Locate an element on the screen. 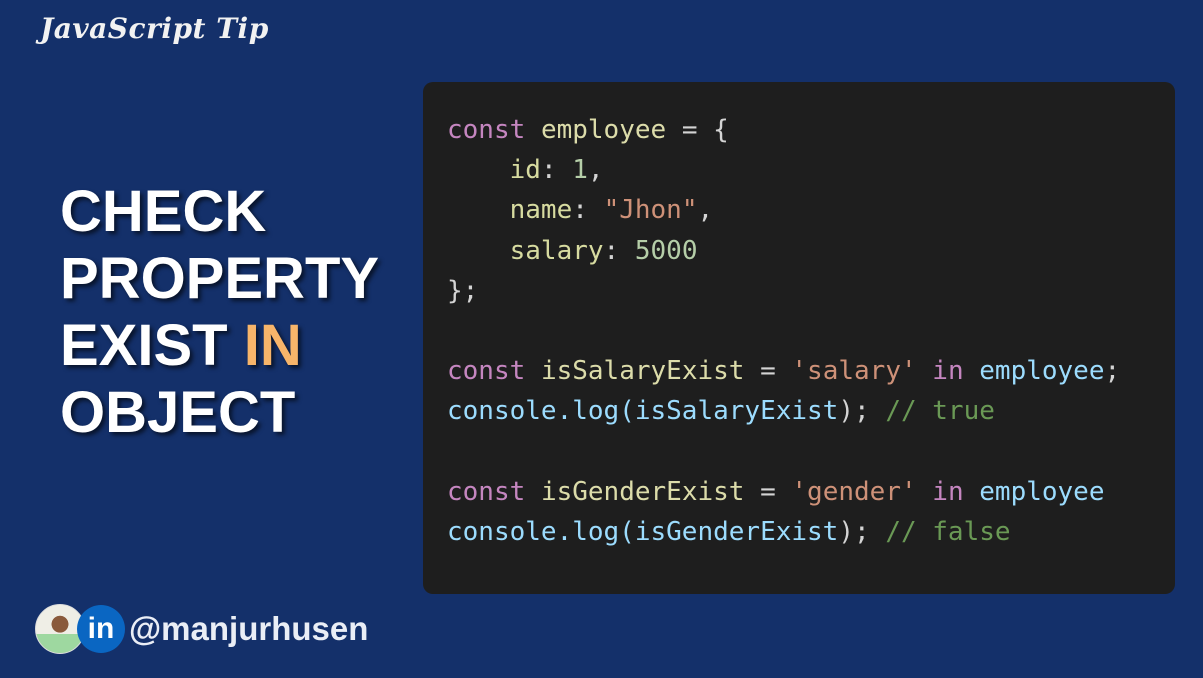  code-line: console.log(isSalaryExist); // true is located at coordinates (783, 411).